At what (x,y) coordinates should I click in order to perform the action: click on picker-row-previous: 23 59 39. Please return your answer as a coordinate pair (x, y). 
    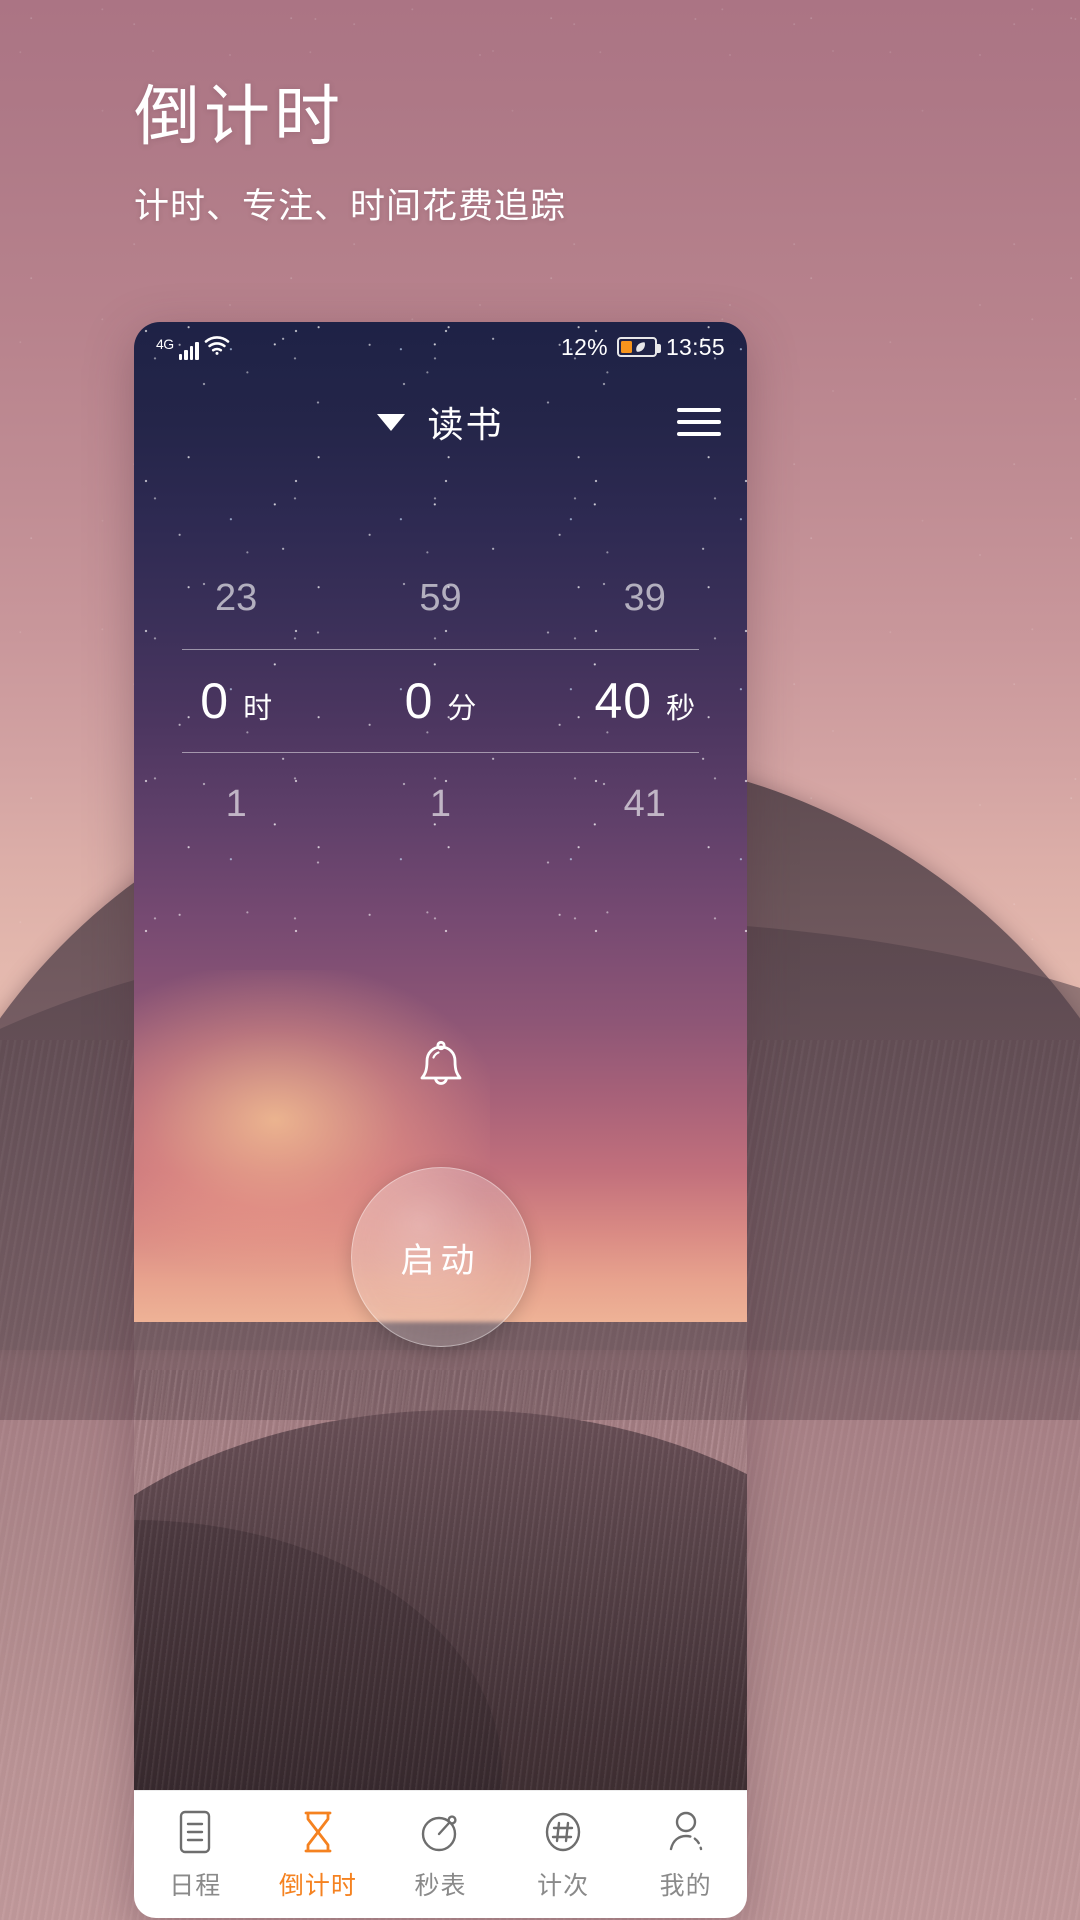
    Looking at the image, I should click on (440, 598).